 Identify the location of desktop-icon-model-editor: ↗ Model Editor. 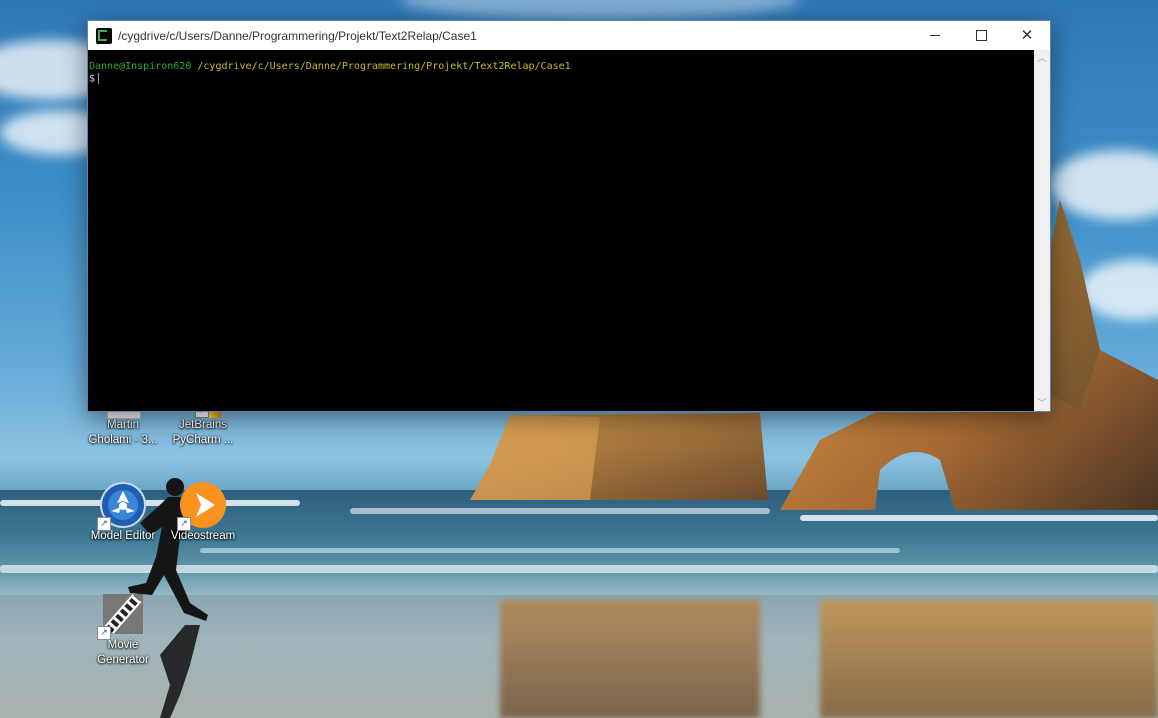
(123, 512).